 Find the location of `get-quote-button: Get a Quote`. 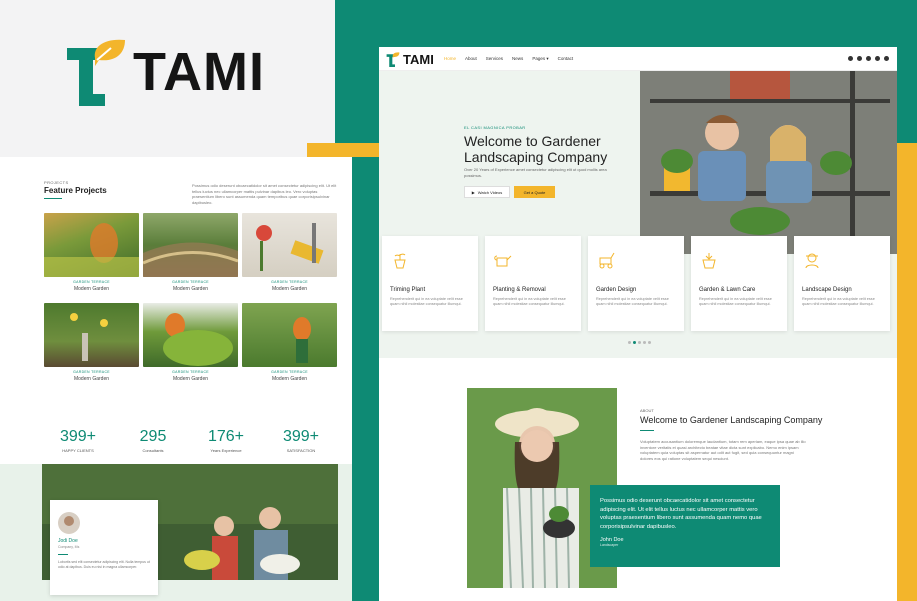

get-quote-button: Get a Quote is located at coordinates (534, 192).